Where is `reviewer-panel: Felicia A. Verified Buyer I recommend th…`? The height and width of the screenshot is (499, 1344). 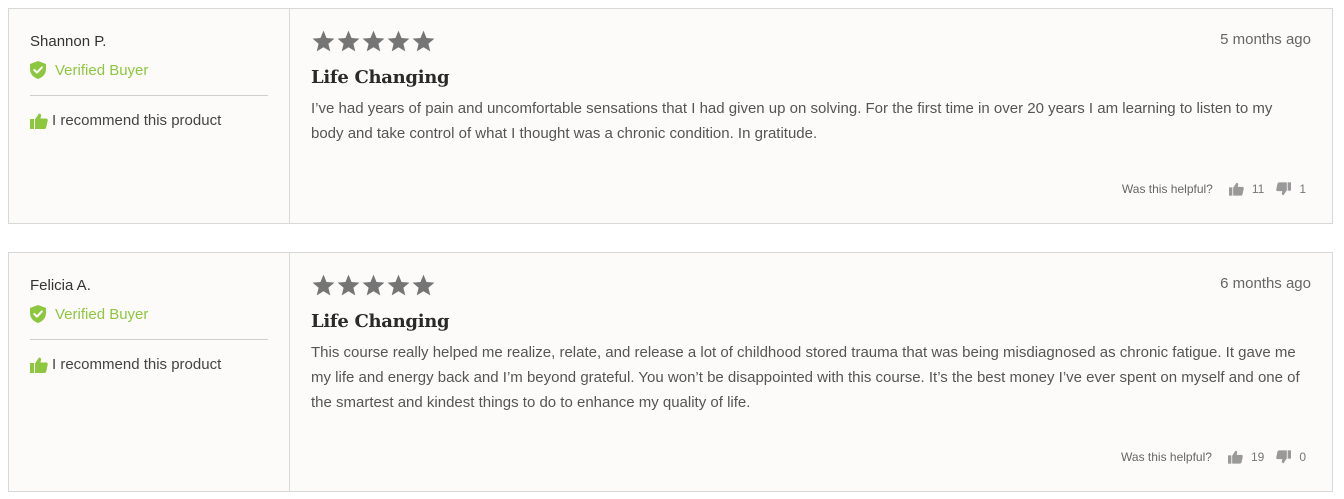 reviewer-panel: Felicia A. Verified Buyer I recommend th… is located at coordinates (149, 372).